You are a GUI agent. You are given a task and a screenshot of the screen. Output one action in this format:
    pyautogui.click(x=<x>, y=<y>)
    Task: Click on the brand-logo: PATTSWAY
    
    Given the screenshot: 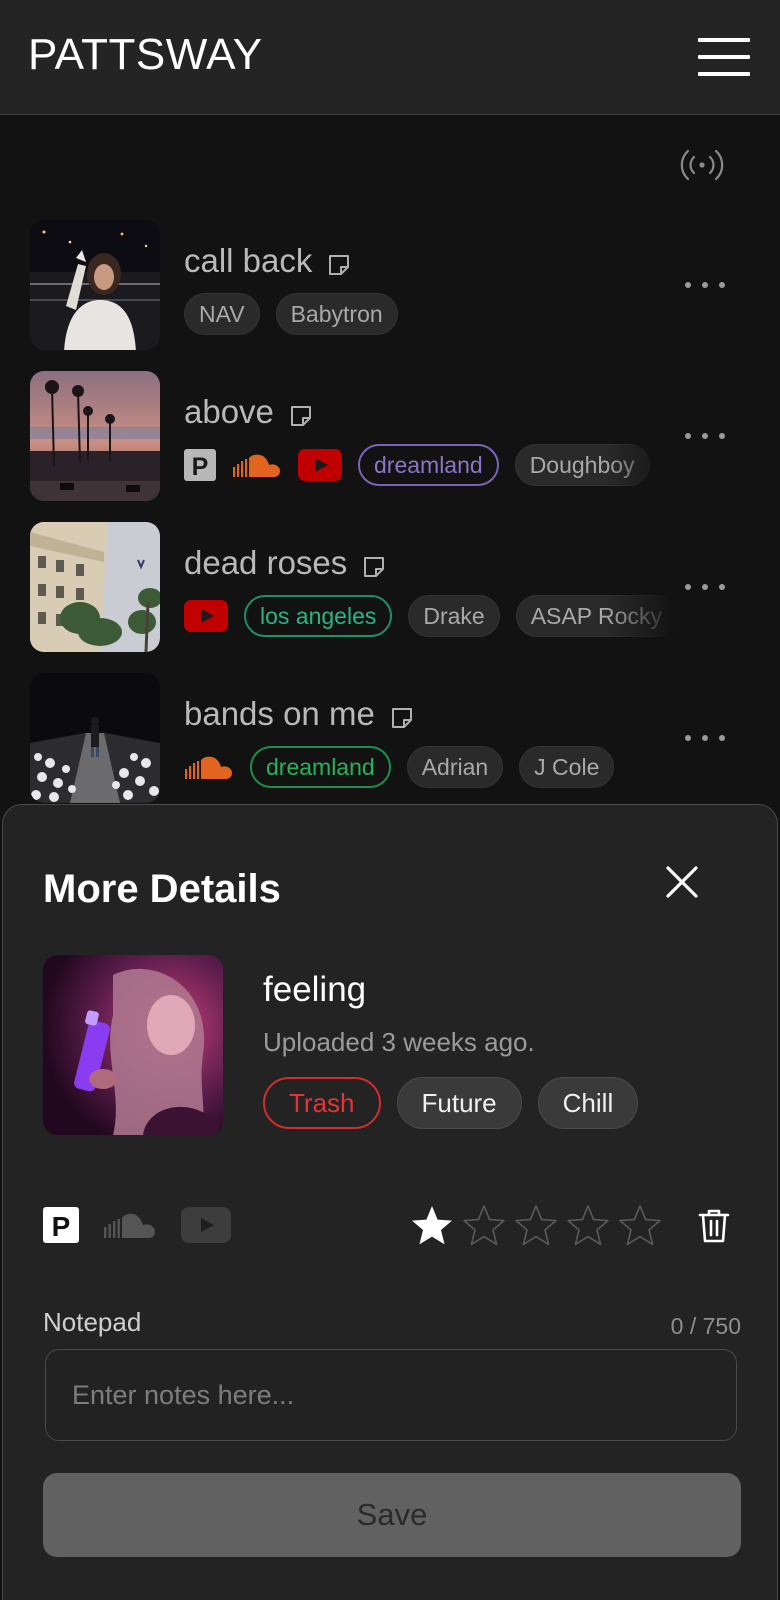 What is the action you would take?
    pyautogui.click(x=145, y=55)
    